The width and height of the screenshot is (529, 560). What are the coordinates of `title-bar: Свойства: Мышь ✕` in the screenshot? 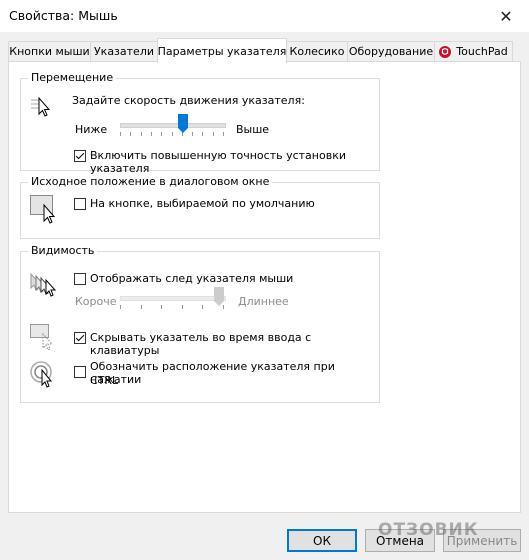 It's located at (264, 16).